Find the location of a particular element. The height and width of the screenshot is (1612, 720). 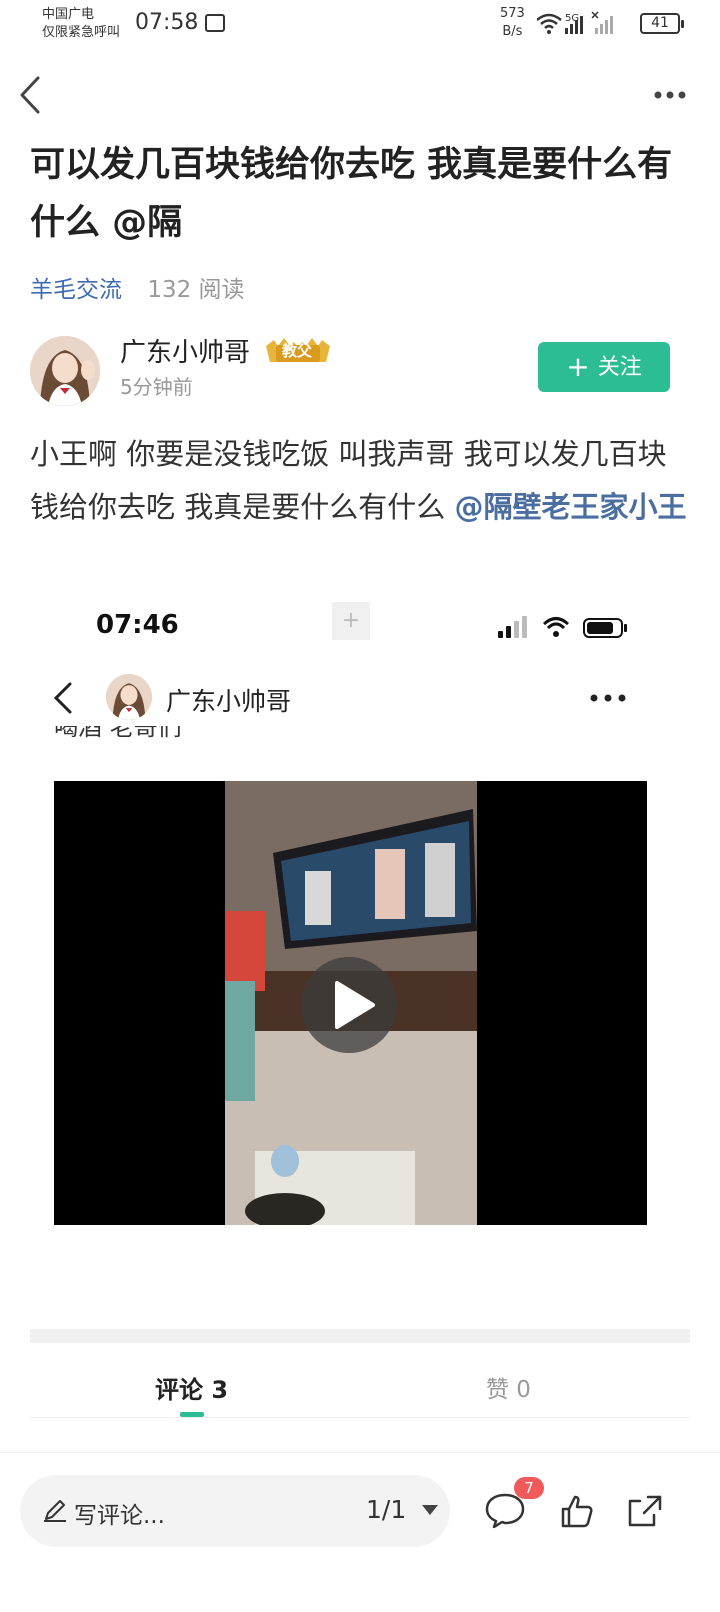

embedded-avatar is located at coordinates (129, 697).